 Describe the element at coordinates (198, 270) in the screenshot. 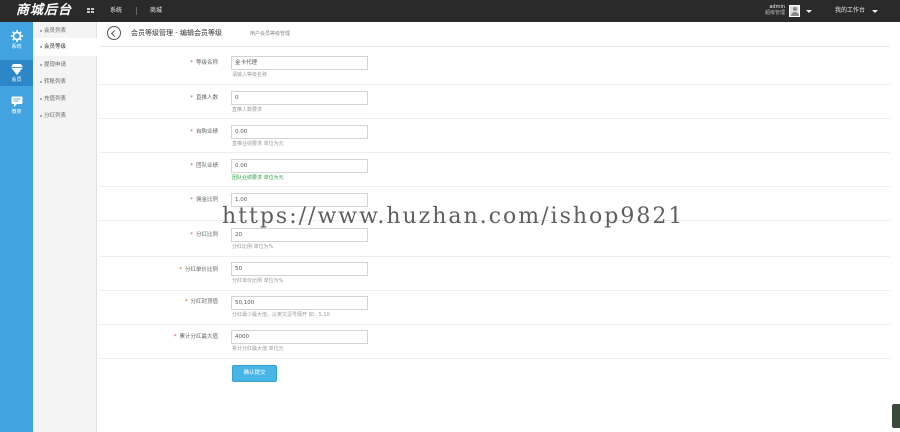

I see `field-label: * 分红单价比例` at that location.